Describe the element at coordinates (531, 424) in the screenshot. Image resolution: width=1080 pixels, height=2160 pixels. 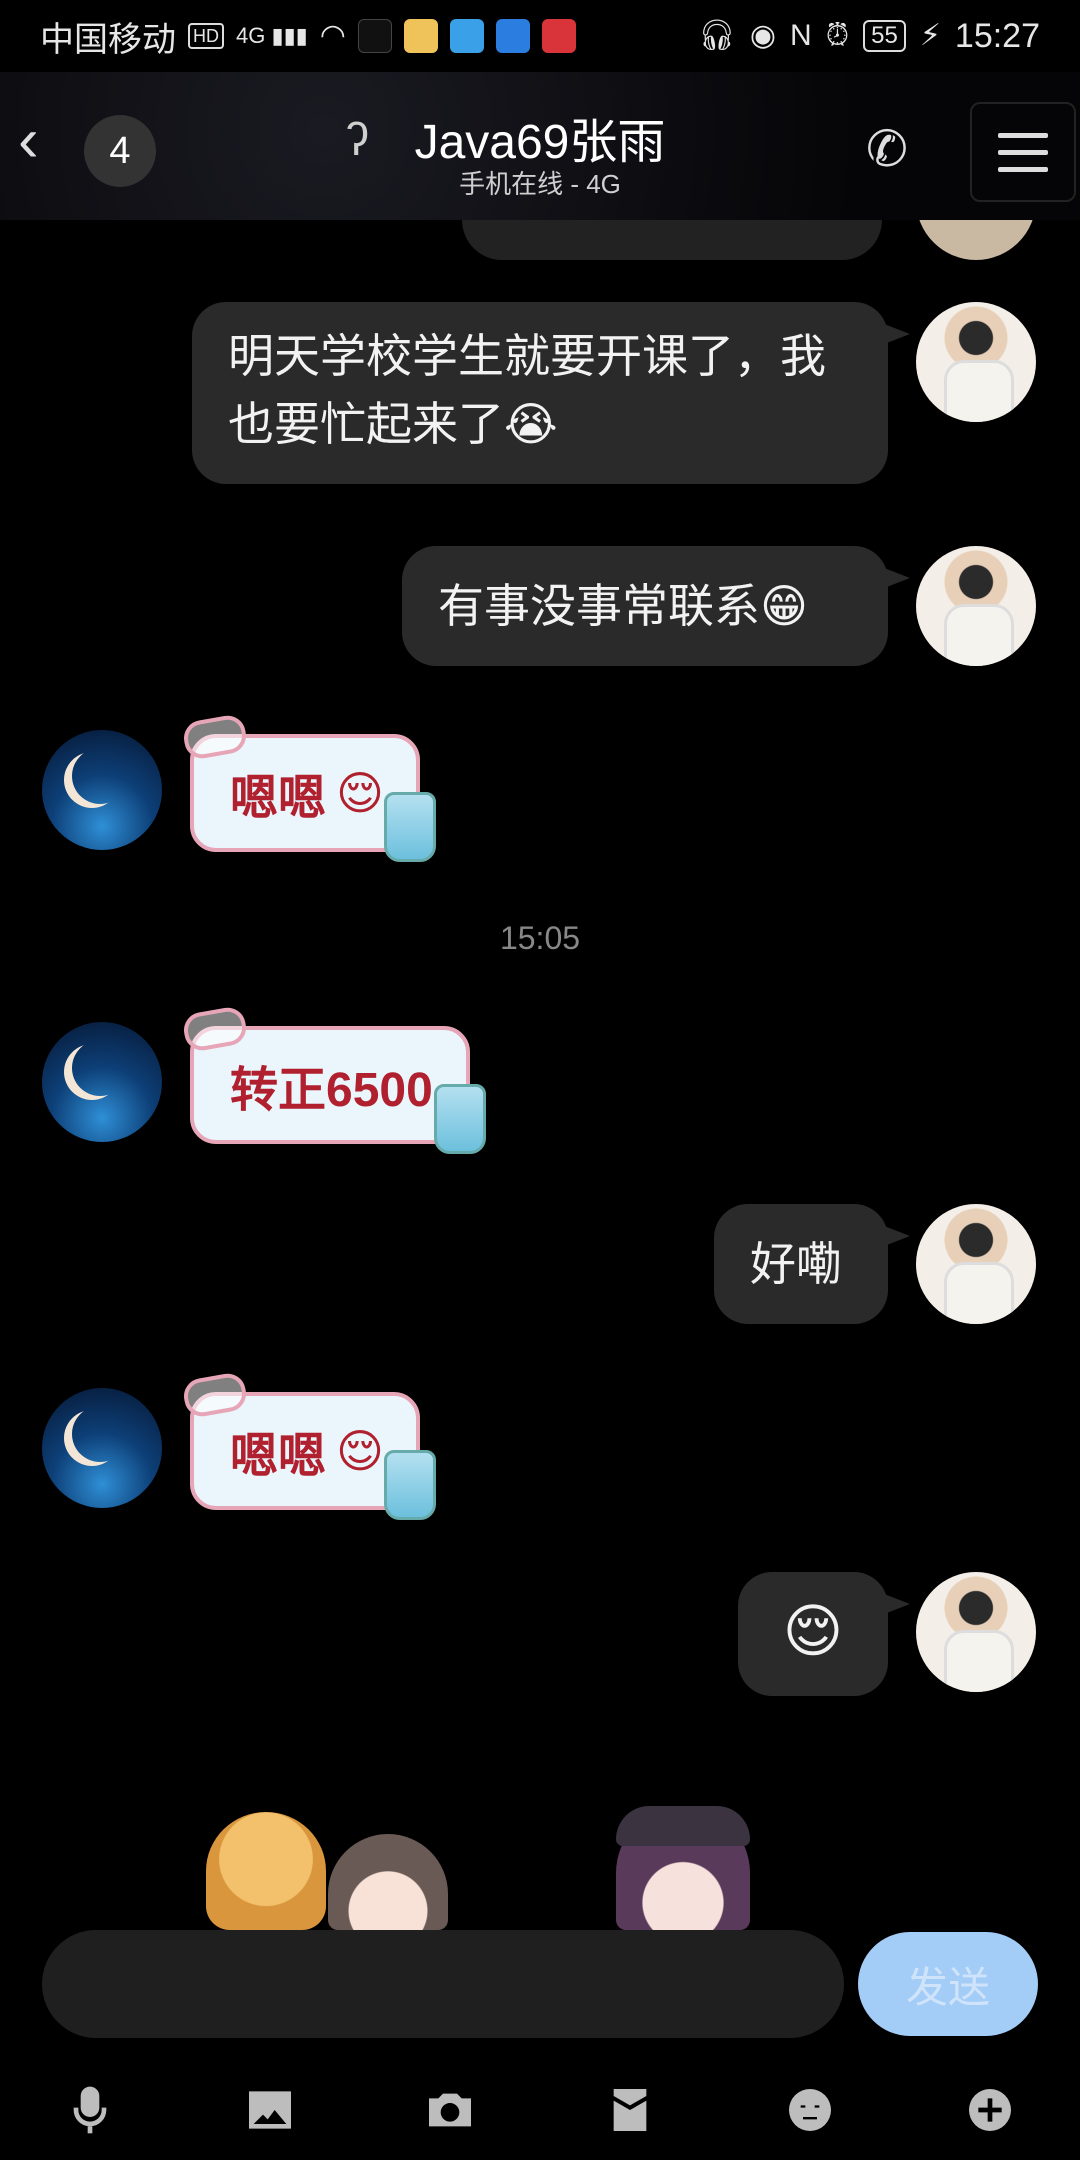
I see `emoji-cry-icon: 😭` at that location.